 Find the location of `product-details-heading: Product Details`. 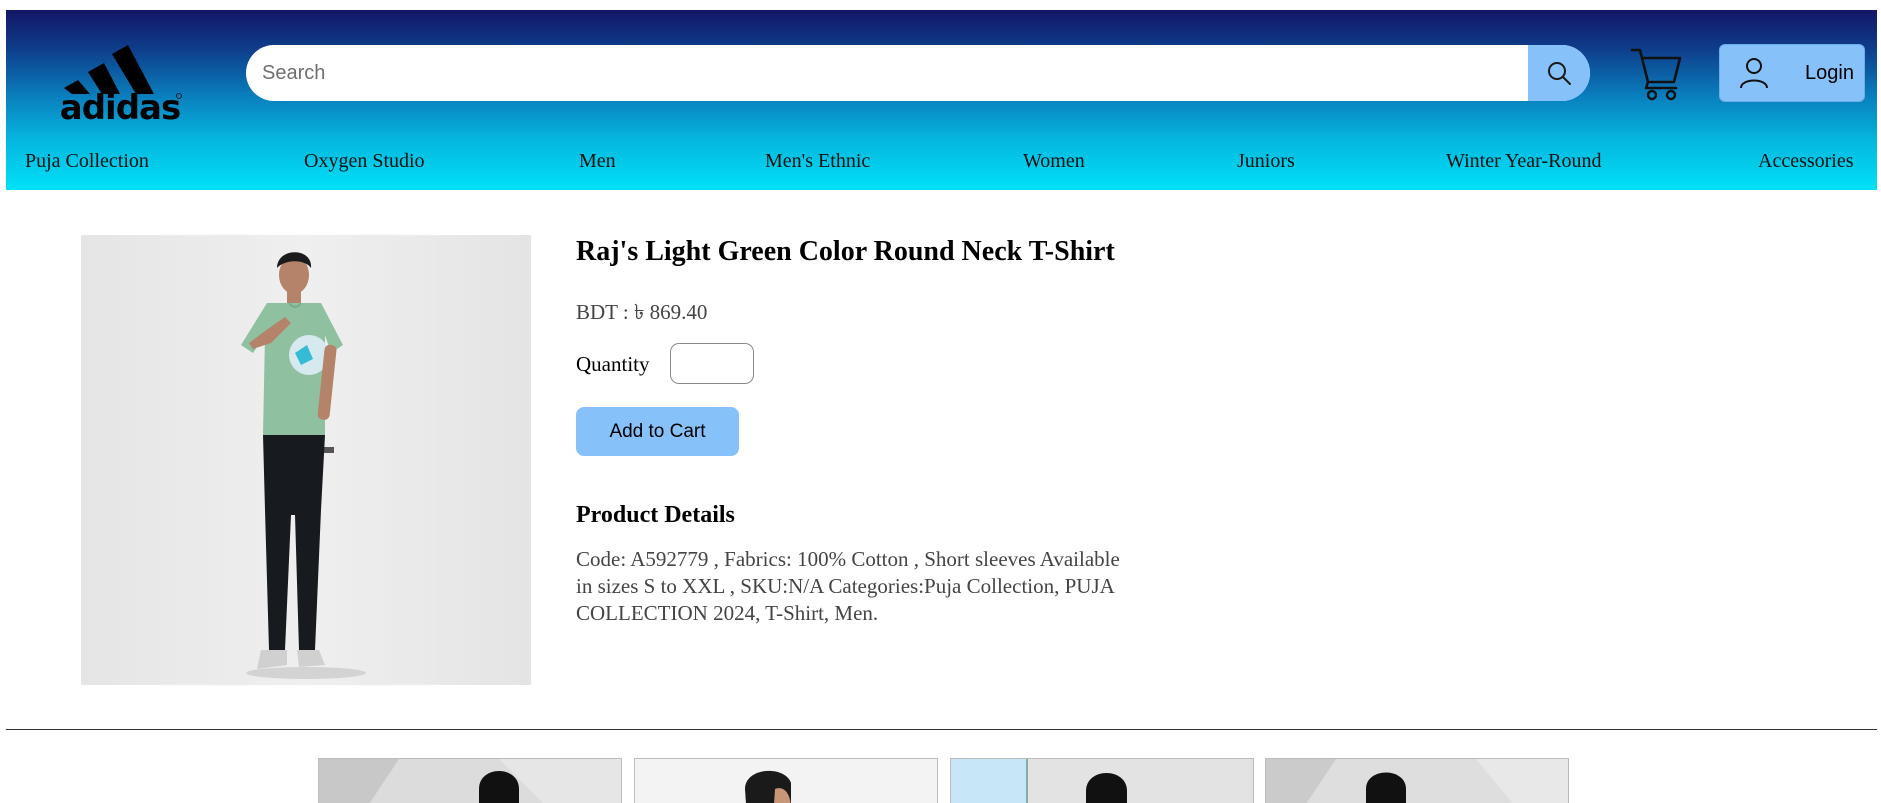

product-details-heading: Product Details is located at coordinates (655, 515).